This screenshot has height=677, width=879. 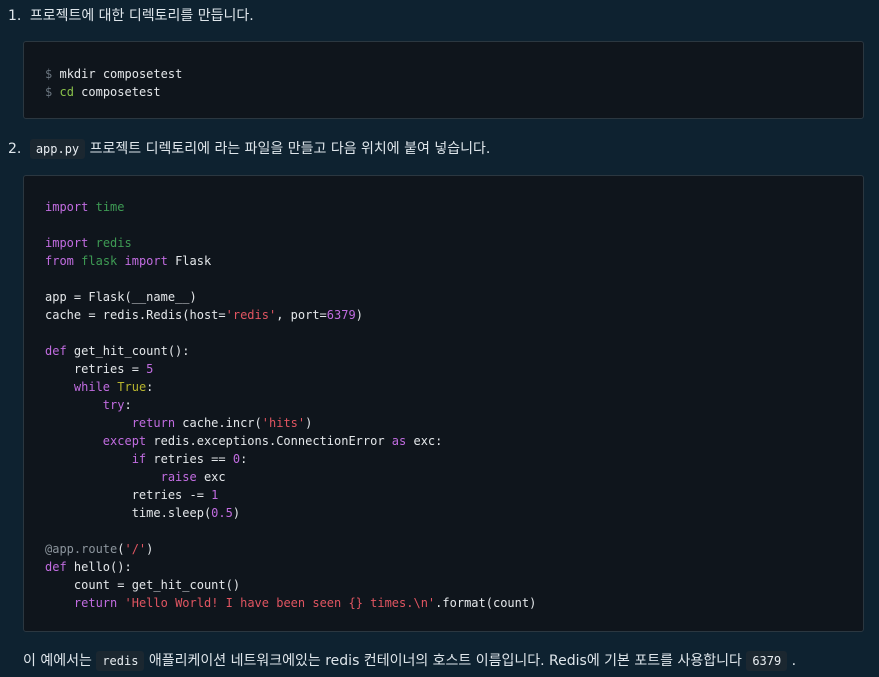 I want to click on code-line: def get_hit_count():, so click(x=117, y=351).